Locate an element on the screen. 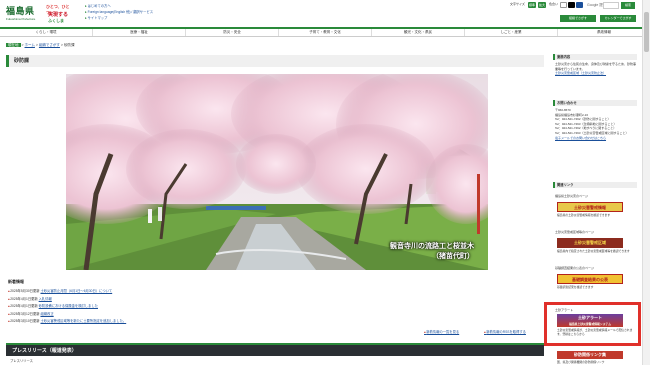 This screenshot has height=365, width=650. logo-subtext: Fukushima Prefecture is located at coordinates (21, 19).